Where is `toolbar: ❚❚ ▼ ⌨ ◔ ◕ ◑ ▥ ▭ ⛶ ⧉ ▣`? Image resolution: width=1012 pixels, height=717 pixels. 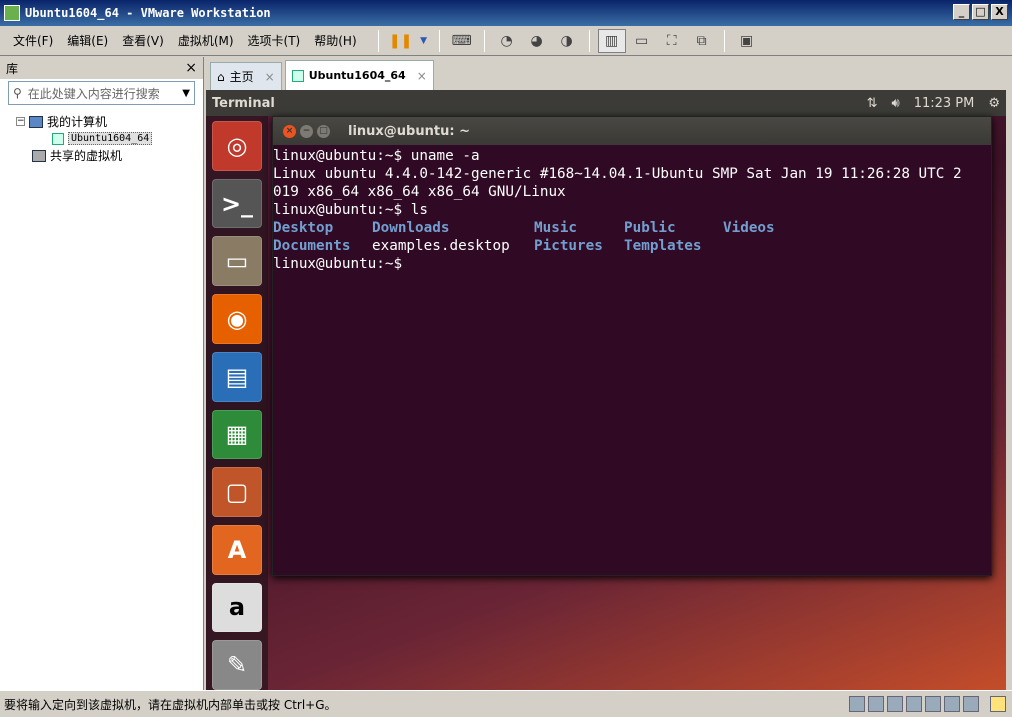 toolbar: ❚❚ ▼ ⌨ ◔ ◕ ◑ ▥ ▭ ⛶ ⧉ ▣ is located at coordinates (566, 40).